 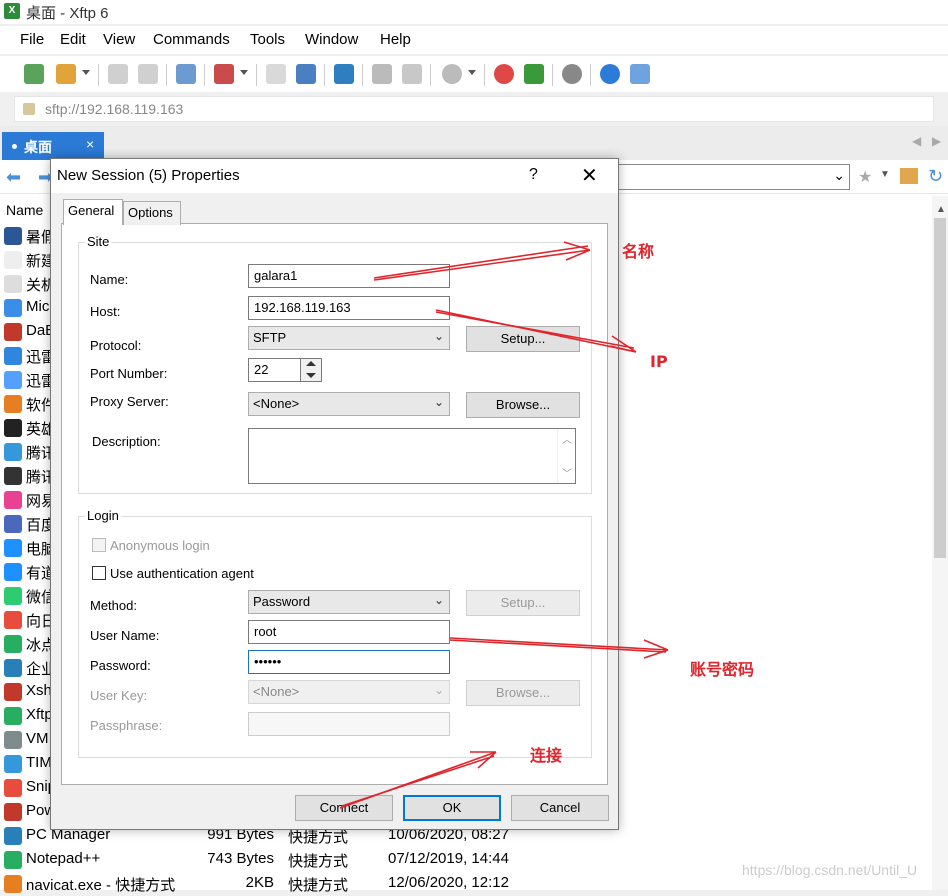 What do you see at coordinates (90, 144) in the screenshot?
I see `close-tab-icon: ×` at bounding box center [90, 144].